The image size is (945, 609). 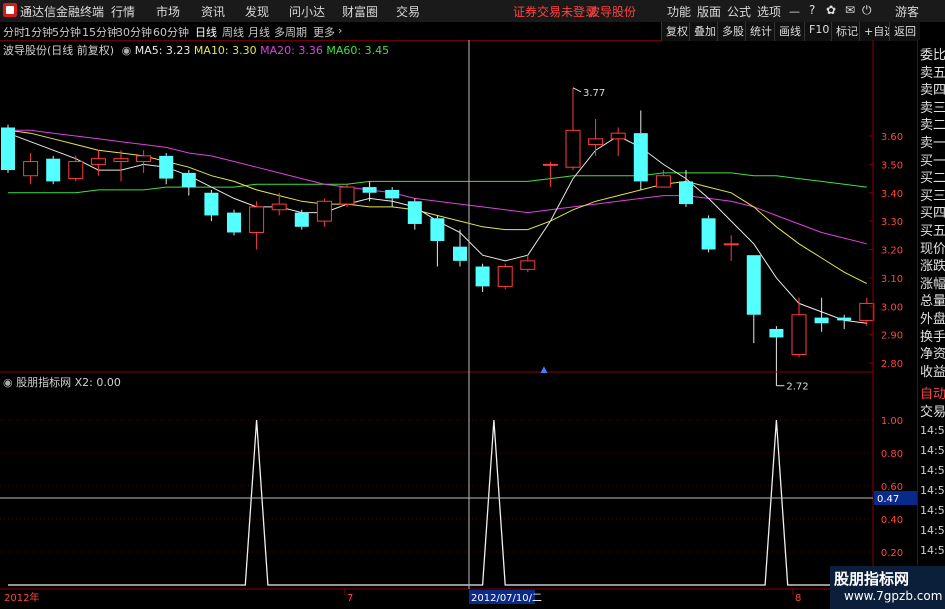 I want to click on menu-item-news: 资讯, so click(x=213, y=11).